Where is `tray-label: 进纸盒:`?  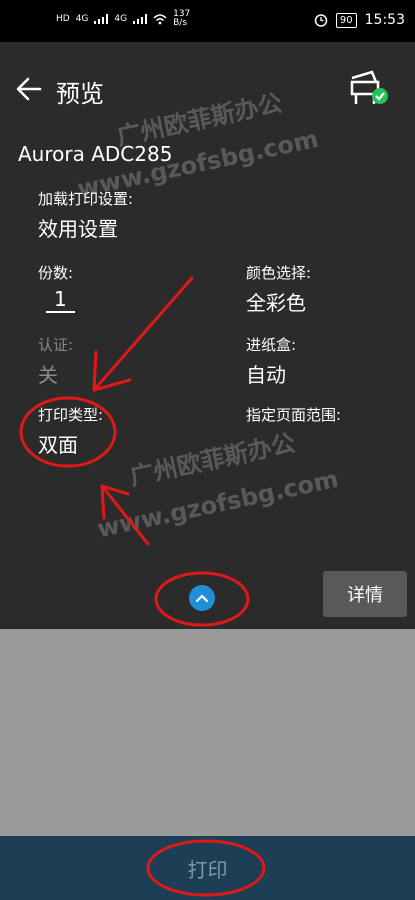 tray-label: 进纸盒: is located at coordinates (271, 345).